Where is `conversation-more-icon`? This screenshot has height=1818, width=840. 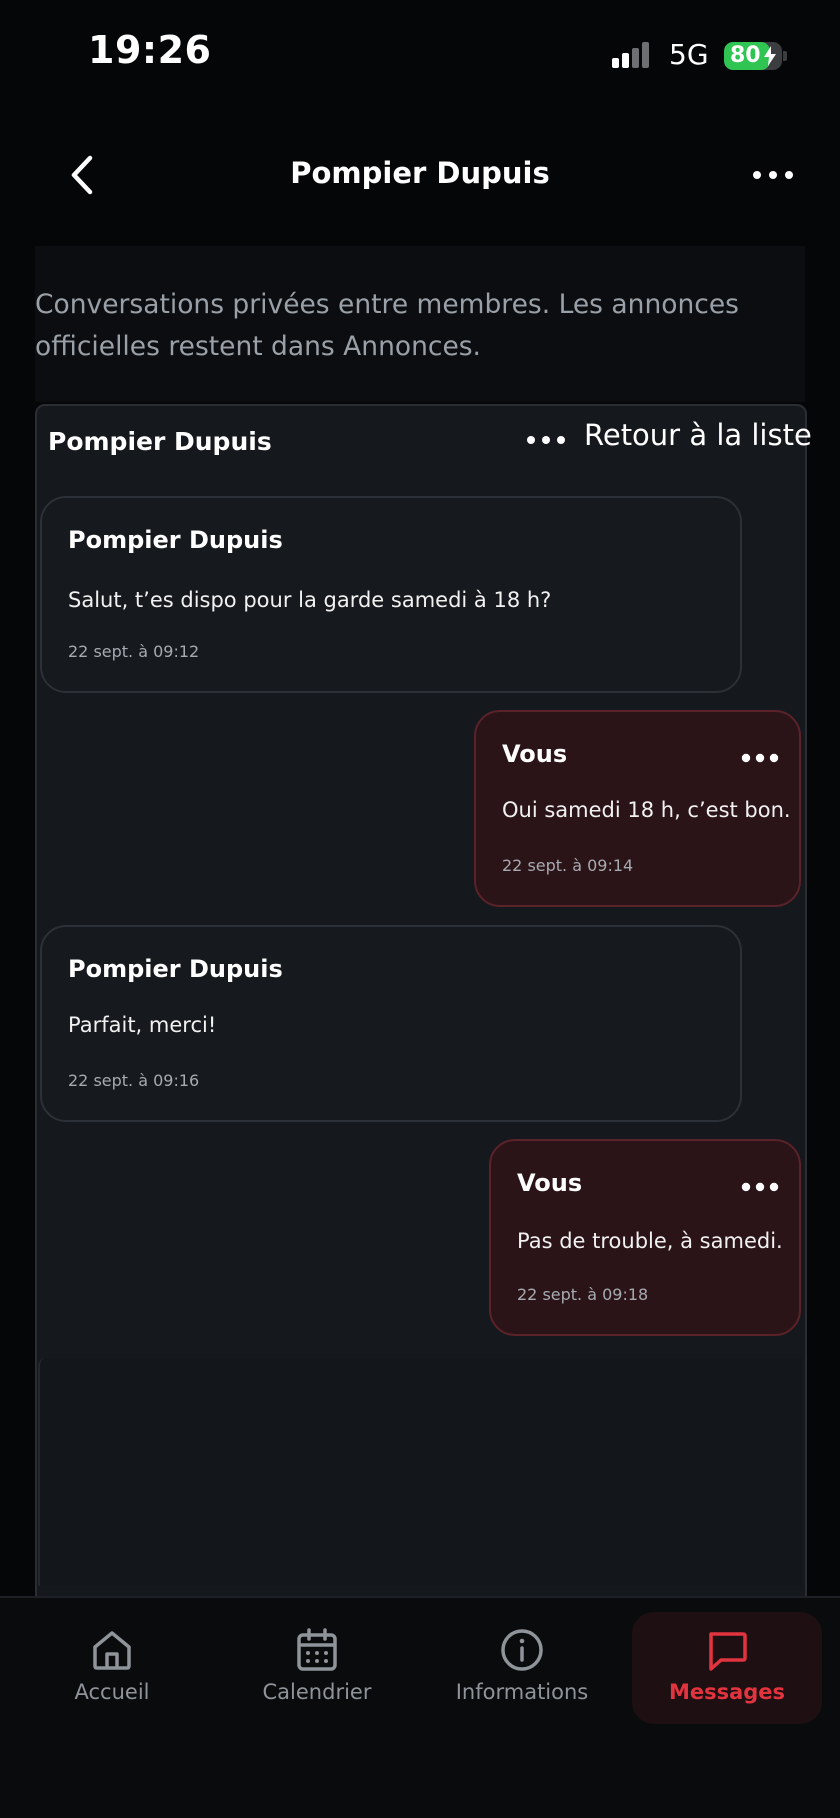
conversation-more-icon is located at coordinates (546, 440).